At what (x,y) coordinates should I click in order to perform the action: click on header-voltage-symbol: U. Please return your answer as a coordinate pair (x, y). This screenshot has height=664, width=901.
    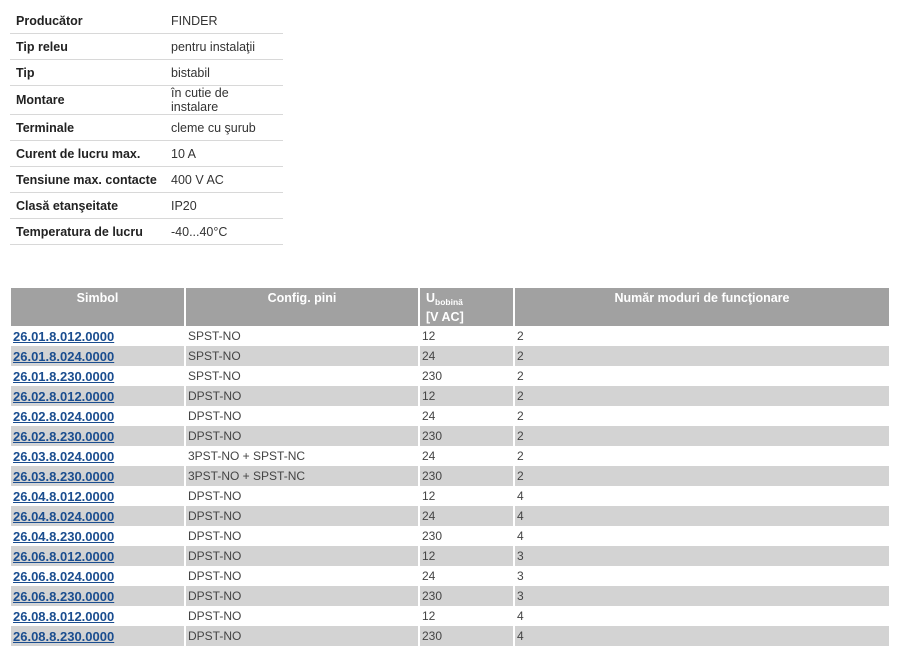
    Looking at the image, I should click on (431, 298).